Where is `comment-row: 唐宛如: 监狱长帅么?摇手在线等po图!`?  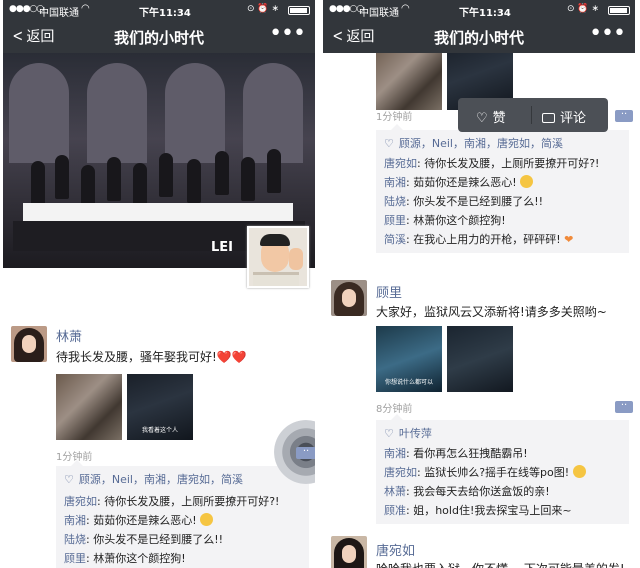 comment-row: 唐宛如: 监狱长帅么?摇手在线等po图! is located at coordinates (502, 472).